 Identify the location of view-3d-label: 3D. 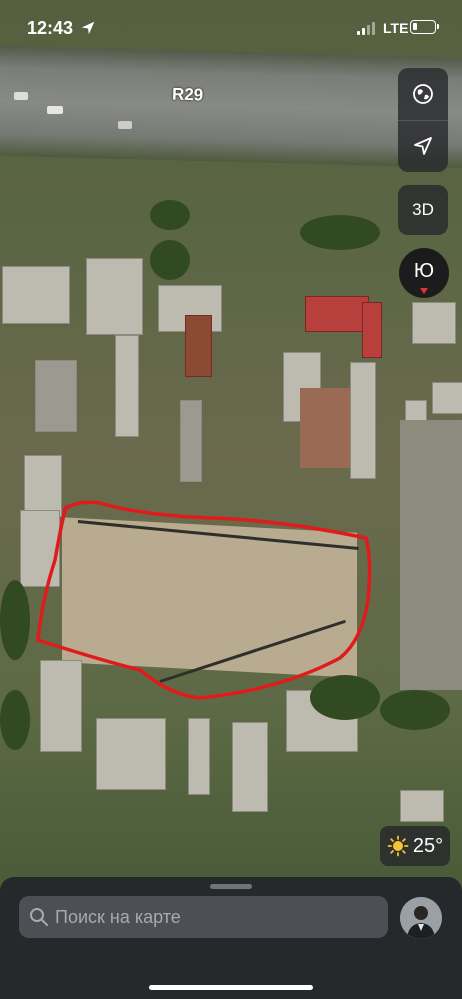
(423, 209).